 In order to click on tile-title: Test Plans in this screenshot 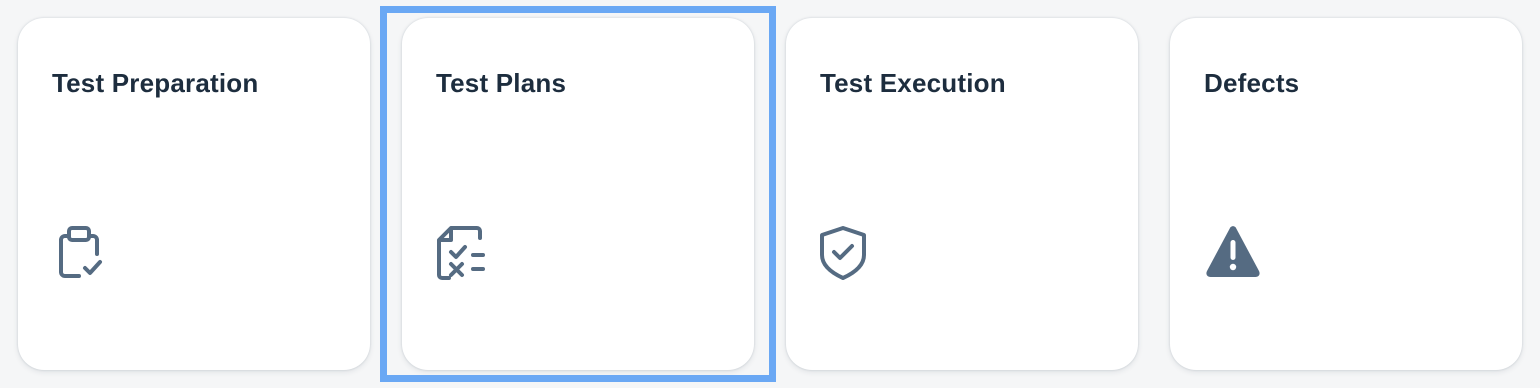, I will do `click(501, 83)`.